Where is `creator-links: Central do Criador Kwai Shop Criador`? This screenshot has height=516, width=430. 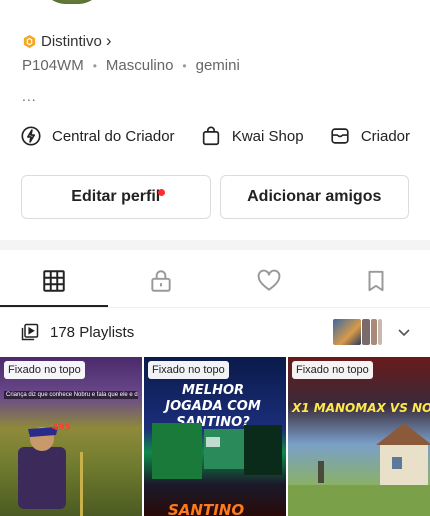 creator-links: Central do Criador Kwai Shop Criador is located at coordinates (215, 136).